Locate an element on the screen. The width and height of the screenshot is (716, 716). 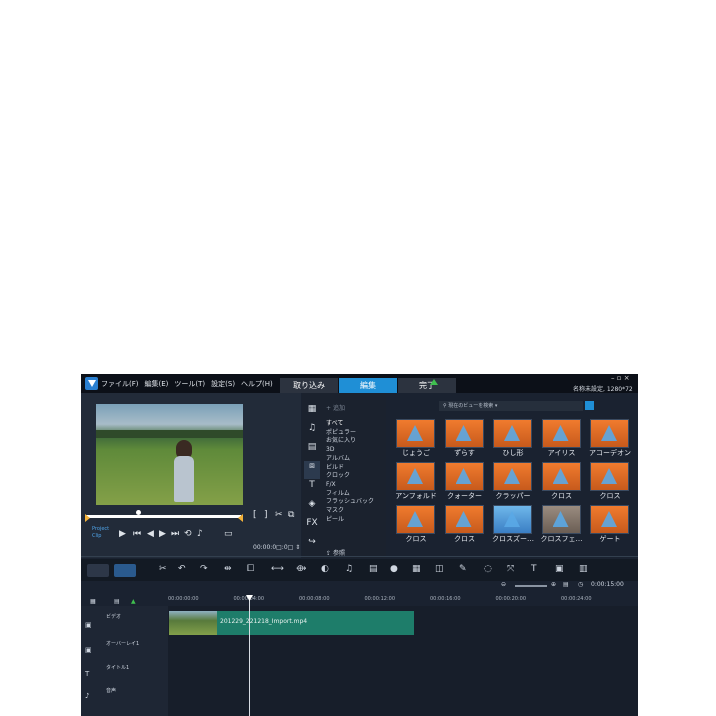
scrubber-handle is located at coordinates (138, 512).